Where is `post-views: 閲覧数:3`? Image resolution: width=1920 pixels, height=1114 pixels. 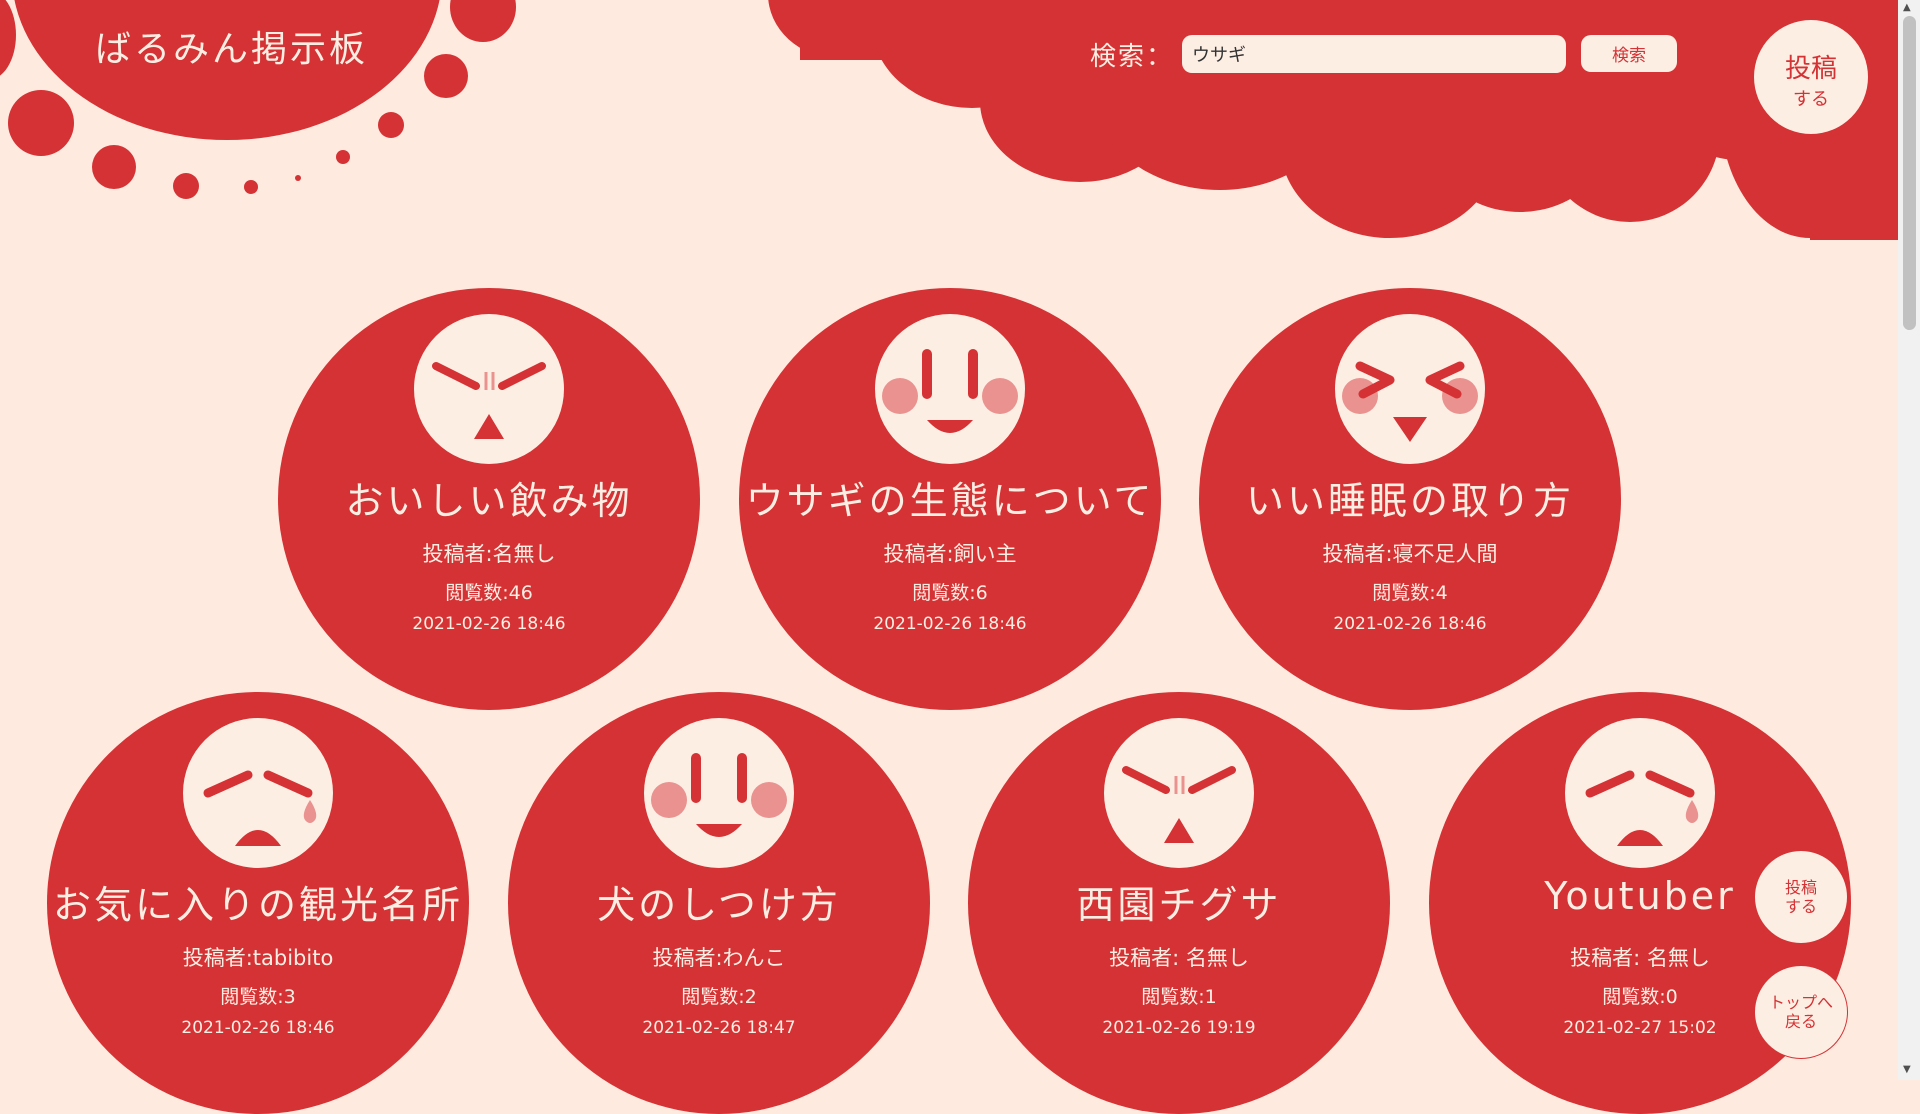
post-views: 閲覧数:3 is located at coordinates (258, 997).